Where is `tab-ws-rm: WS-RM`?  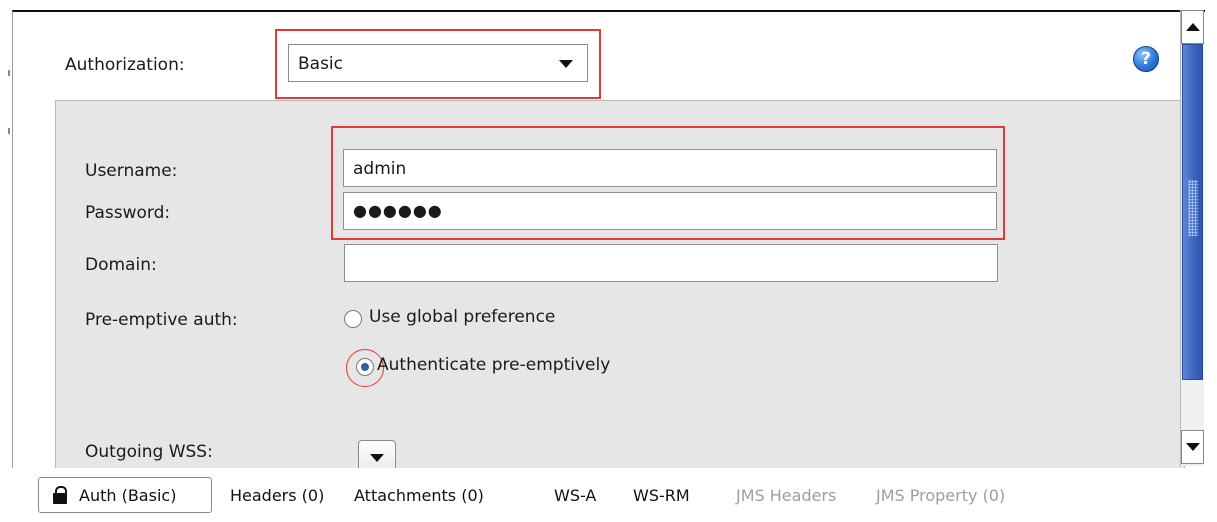
tab-ws-rm: WS-RM is located at coordinates (661, 495).